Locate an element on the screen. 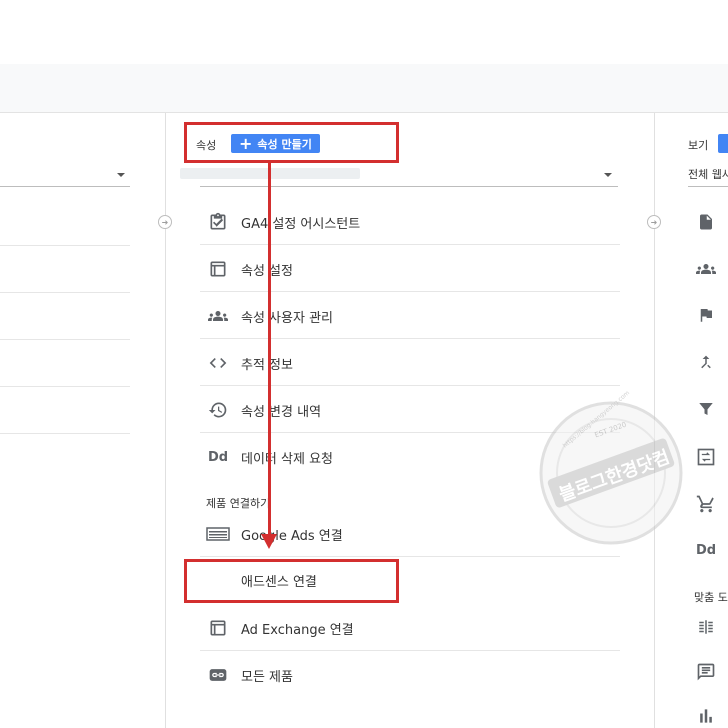  cart-icon is located at coordinates (706, 504).